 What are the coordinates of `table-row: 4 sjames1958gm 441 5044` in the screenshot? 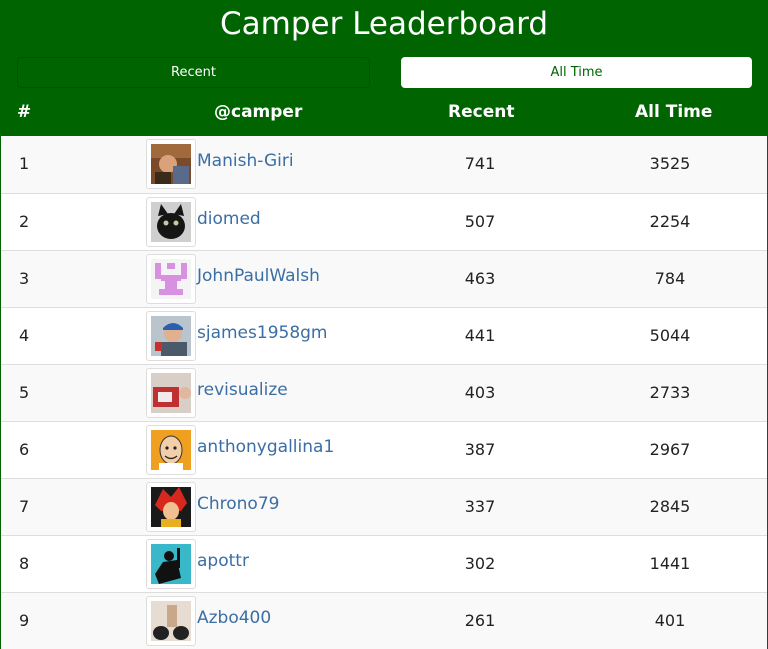 It's located at (384, 335).